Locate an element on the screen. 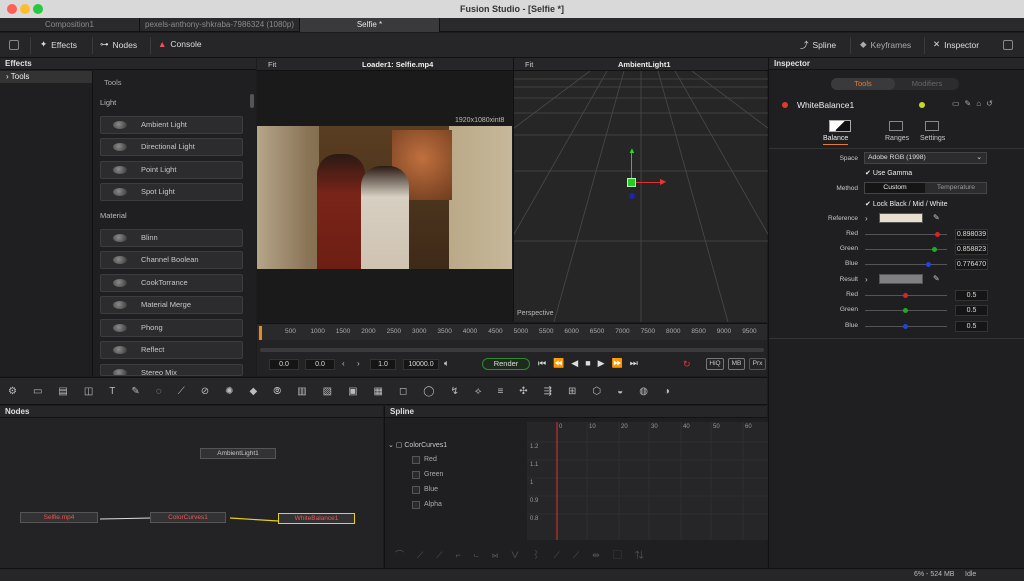 The width and height of the screenshot is (1024, 581). effects-button: ✦ Effects is located at coordinates (58, 44).